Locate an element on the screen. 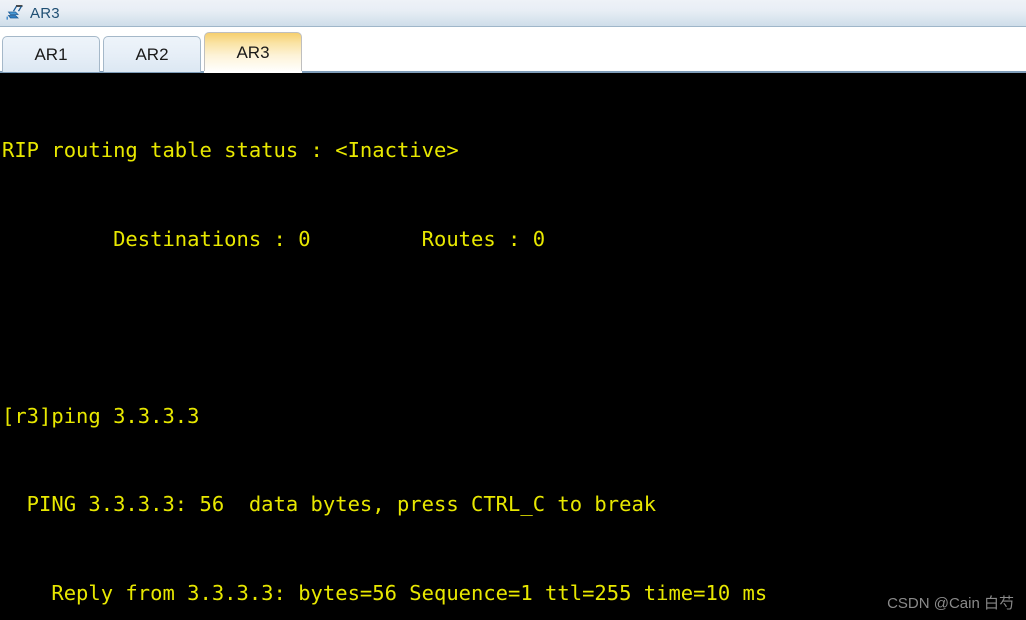  tab-ar1: AR1 is located at coordinates (51, 54).